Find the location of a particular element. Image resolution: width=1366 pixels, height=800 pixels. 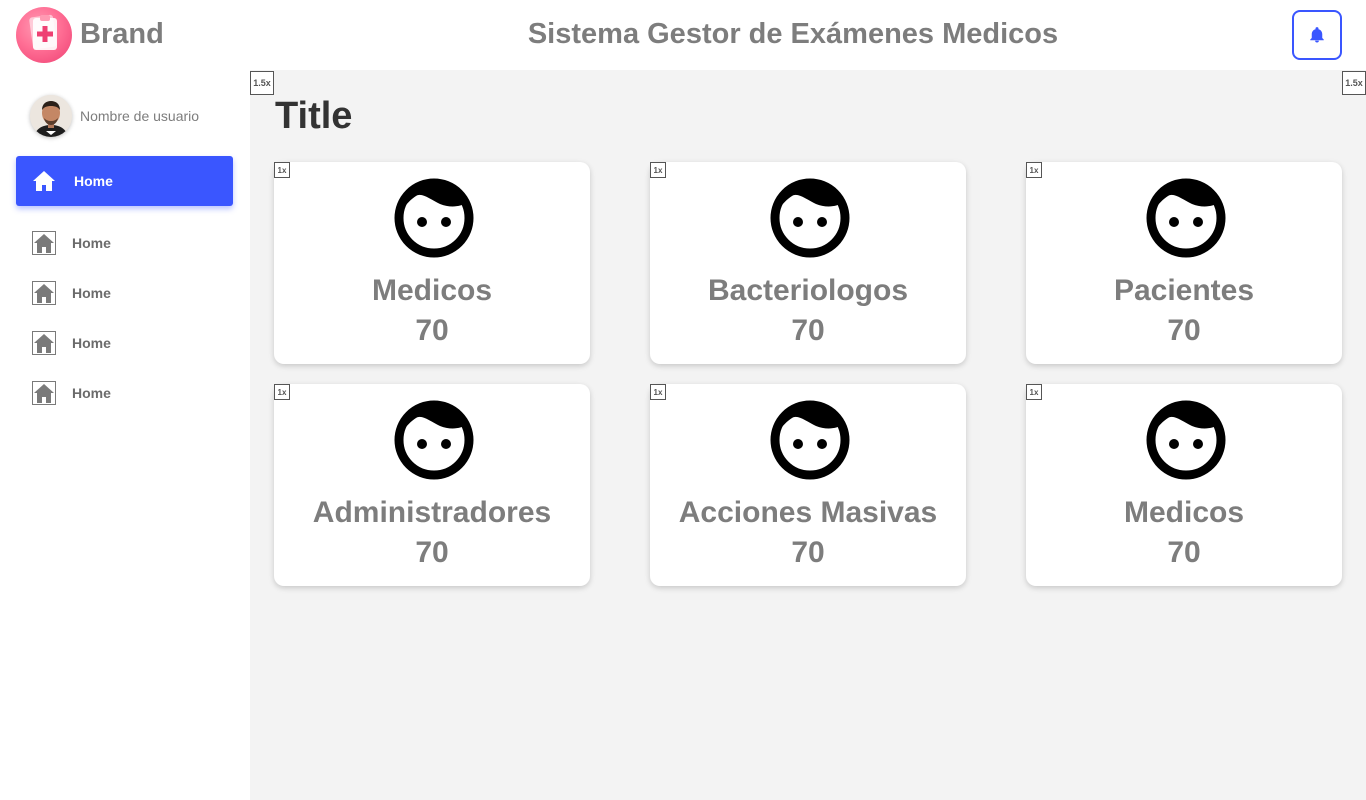

top-header: Brand Sistema Gestor de Exámenes Medicos is located at coordinates (683, 35).